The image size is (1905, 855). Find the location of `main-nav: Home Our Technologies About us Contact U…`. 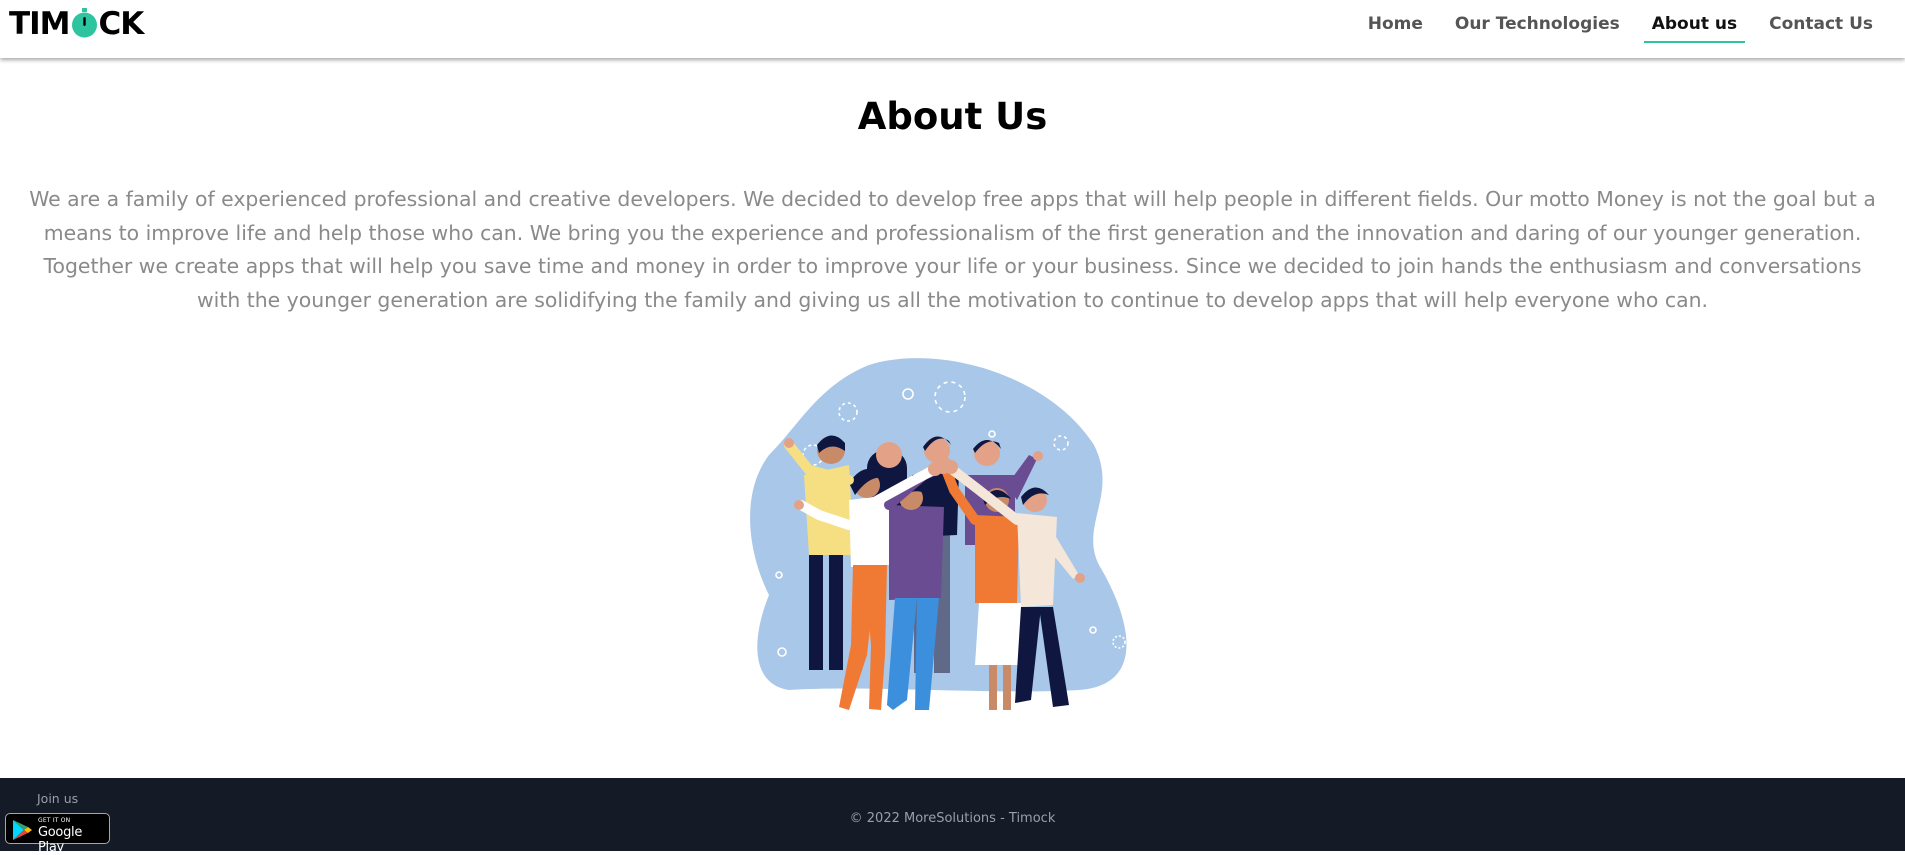

main-nav: Home Our Technologies About us Contact U… is located at coordinates (1620, 29).